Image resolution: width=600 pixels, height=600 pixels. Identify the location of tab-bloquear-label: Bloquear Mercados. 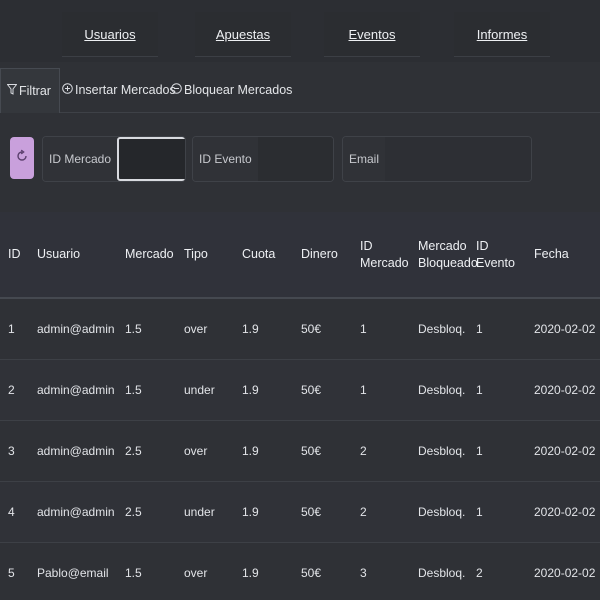
(238, 90).